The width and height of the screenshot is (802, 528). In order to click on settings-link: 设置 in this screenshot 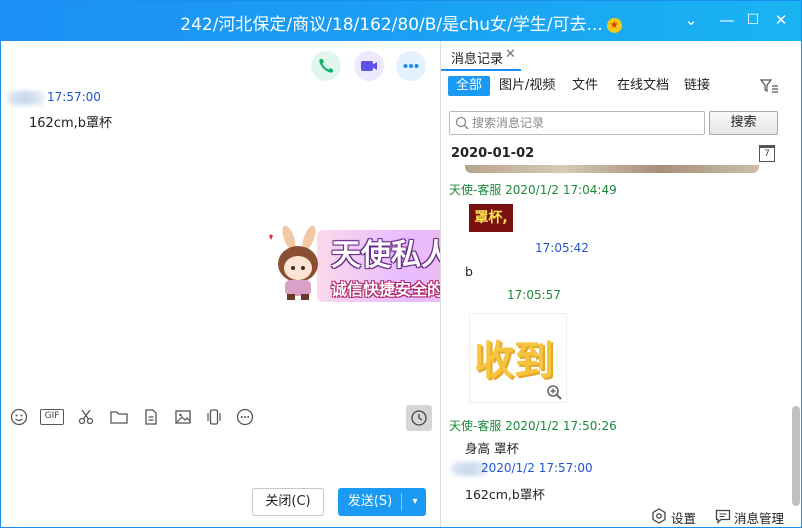, I will do `click(683, 517)`.